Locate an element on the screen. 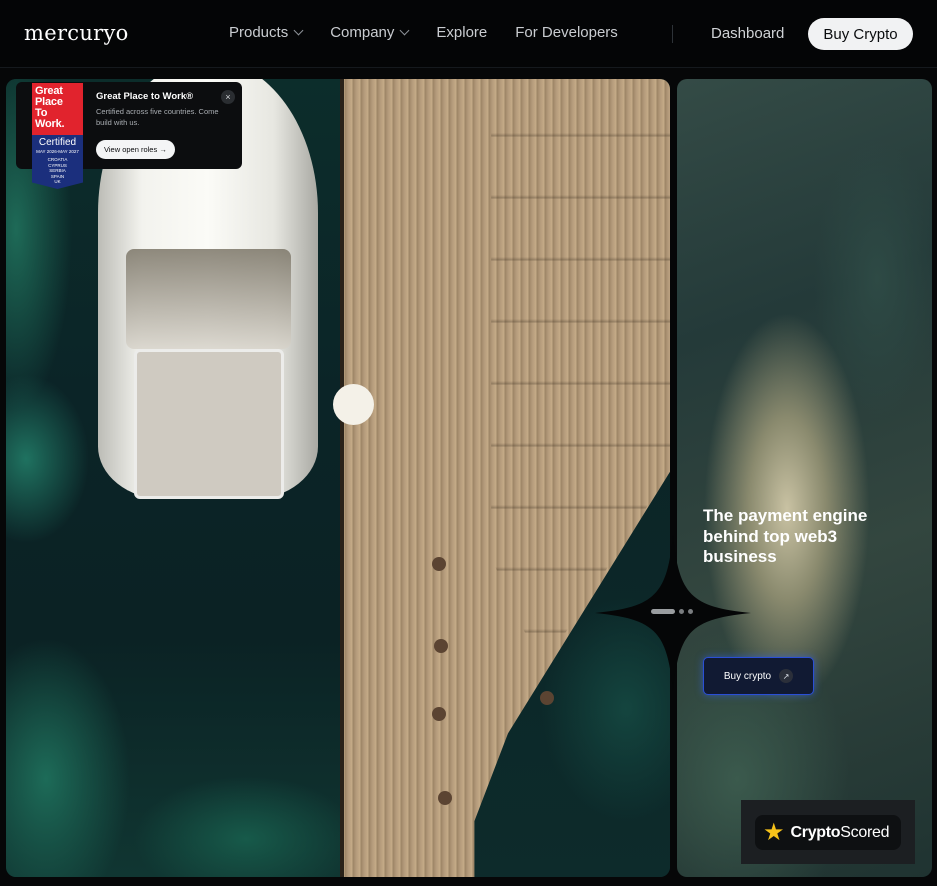 This screenshot has width=937, height=886. cryptoscored-brand: CryptoScored is located at coordinates (840, 833).